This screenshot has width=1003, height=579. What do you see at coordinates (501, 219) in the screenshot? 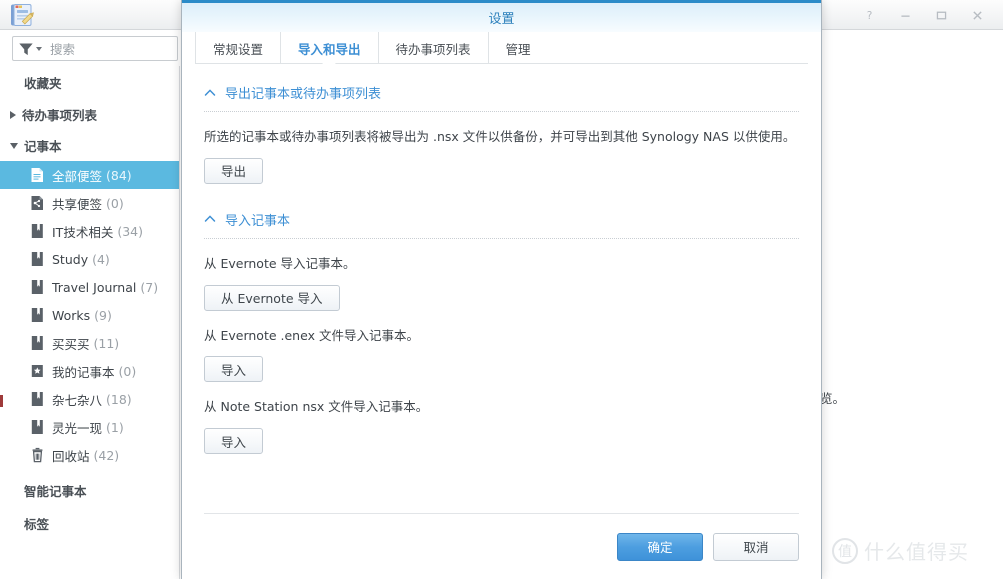
I see `section-header: 导入记事本` at bounding box center [501, 219].